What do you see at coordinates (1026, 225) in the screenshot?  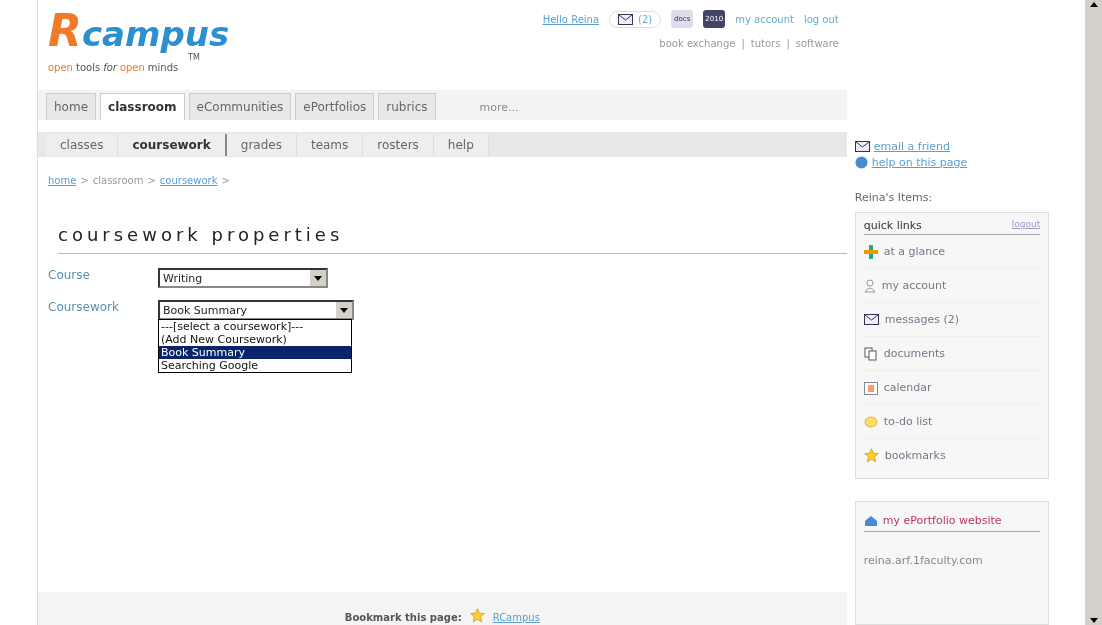 I see `logout-link: logout` at bounding box center [1026, 225].